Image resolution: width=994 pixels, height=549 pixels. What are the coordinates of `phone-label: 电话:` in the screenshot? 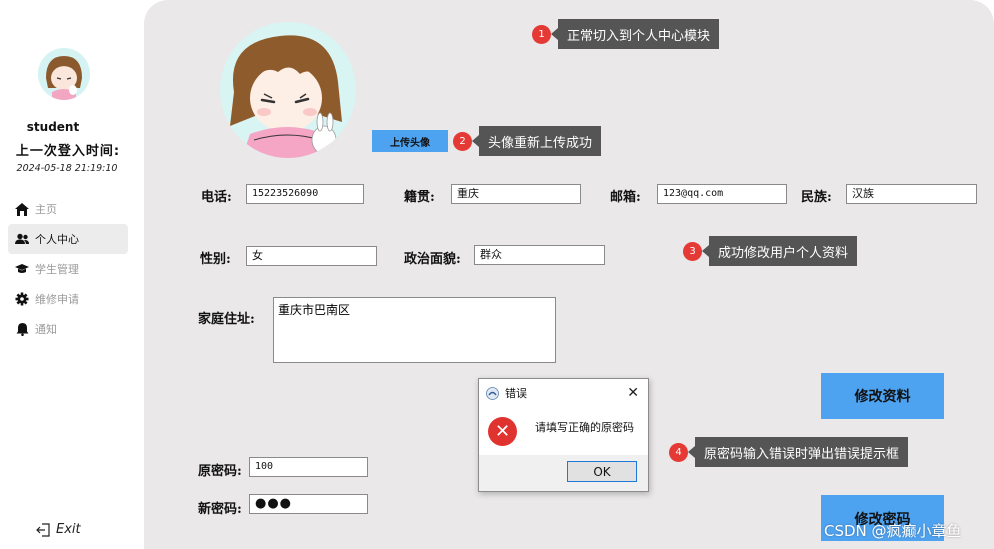 It's located at (216, 197).